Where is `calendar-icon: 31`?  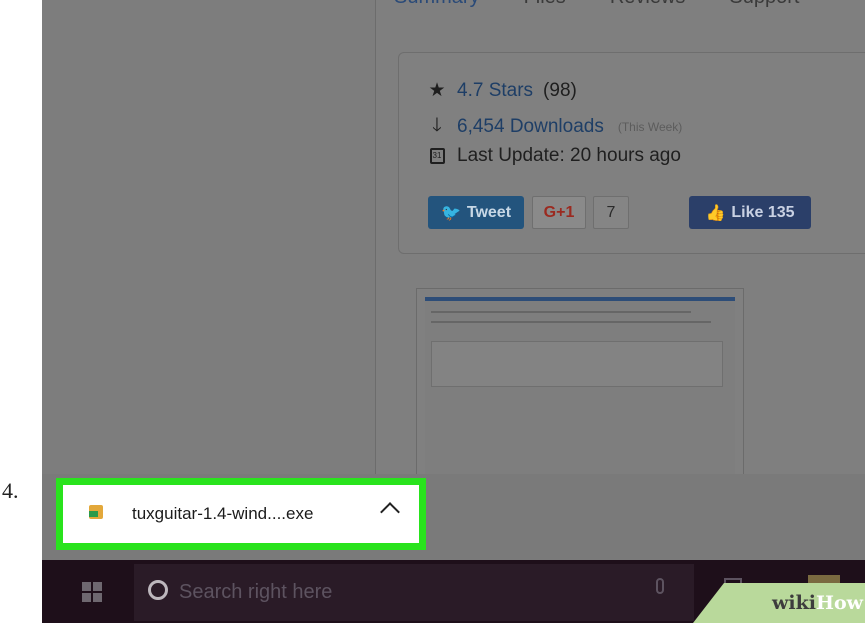
calendar-icon: 31 is located at coordinates (437, 156).